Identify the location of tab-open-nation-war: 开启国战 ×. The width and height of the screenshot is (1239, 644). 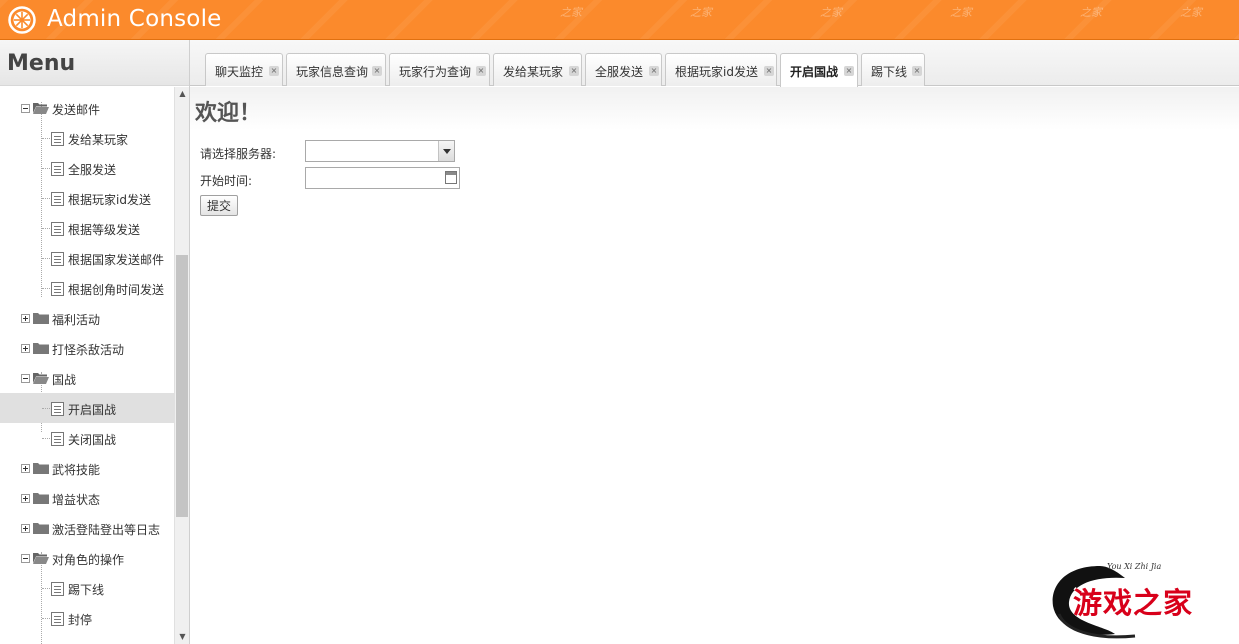
(819, 70).